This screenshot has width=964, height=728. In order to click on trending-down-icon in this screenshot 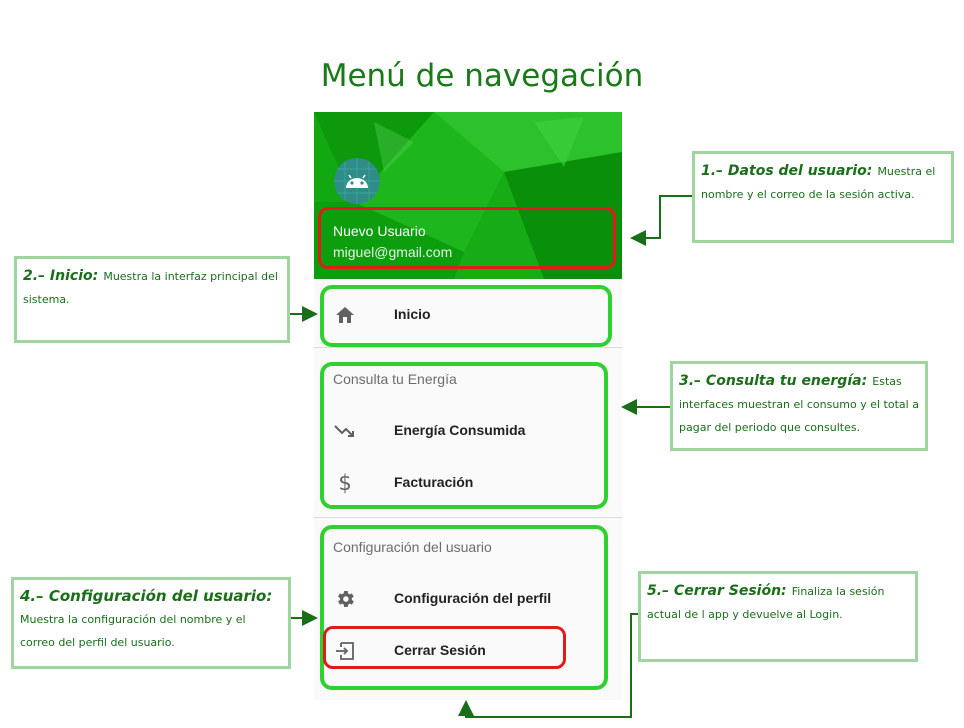, I will do `click(345, 431)`.